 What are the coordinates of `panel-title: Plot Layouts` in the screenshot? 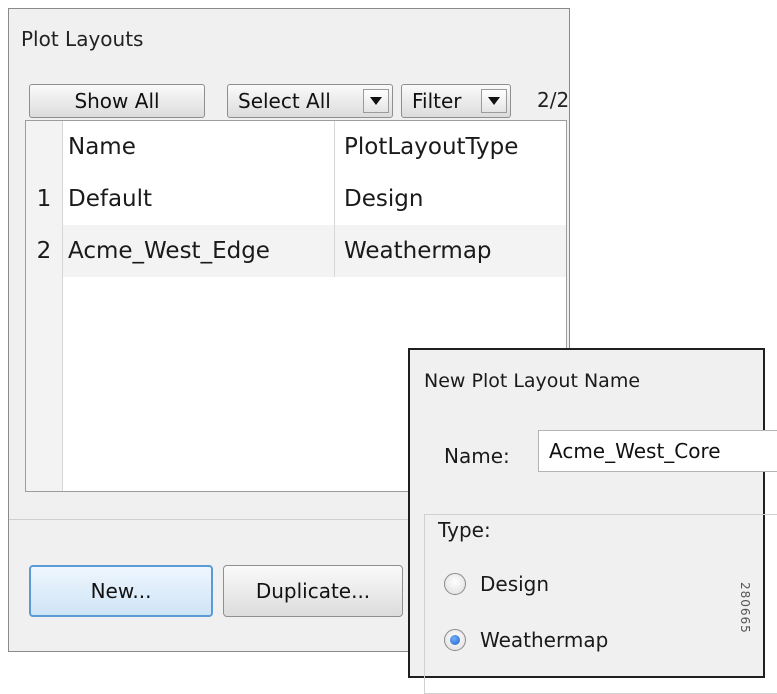 It's located at (82, 39).